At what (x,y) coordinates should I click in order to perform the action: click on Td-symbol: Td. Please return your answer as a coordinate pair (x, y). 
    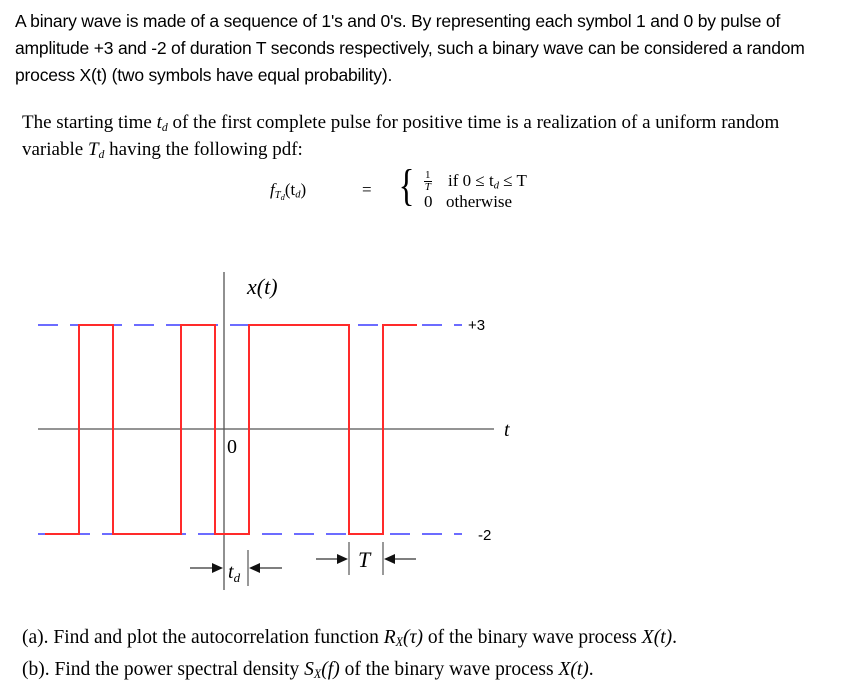
    Looking at the image, I should click on (96, 149).